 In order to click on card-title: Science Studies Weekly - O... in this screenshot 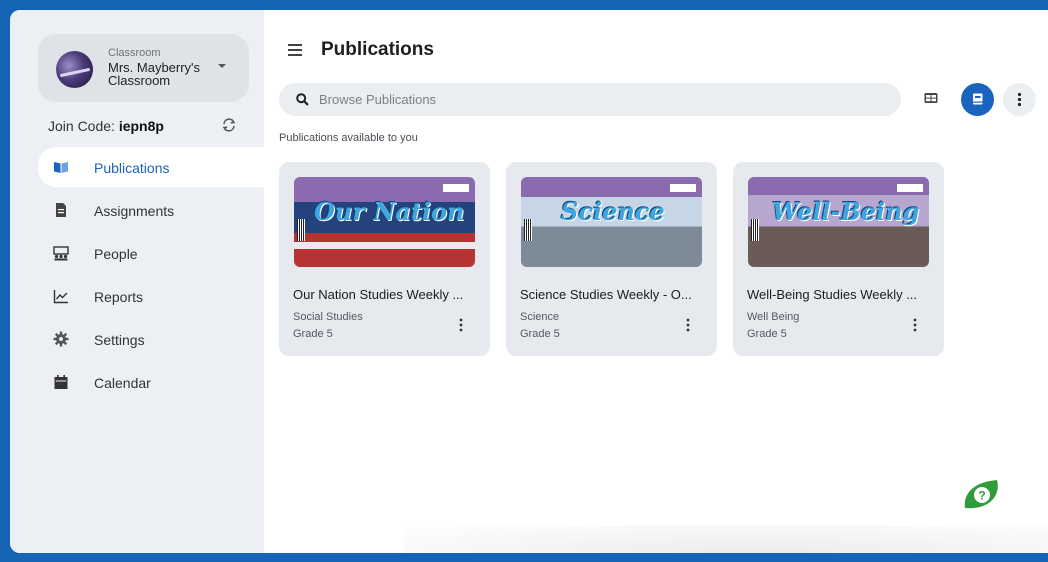, I will do `click(606, 294)`.